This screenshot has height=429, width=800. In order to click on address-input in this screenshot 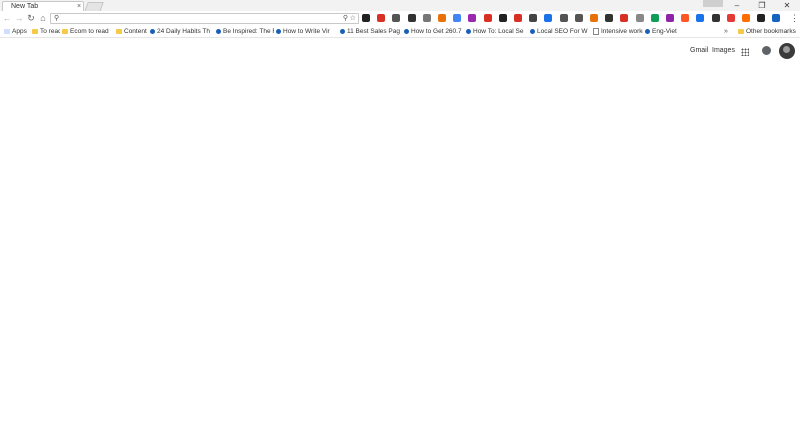, I will do `click(198, 18)`.